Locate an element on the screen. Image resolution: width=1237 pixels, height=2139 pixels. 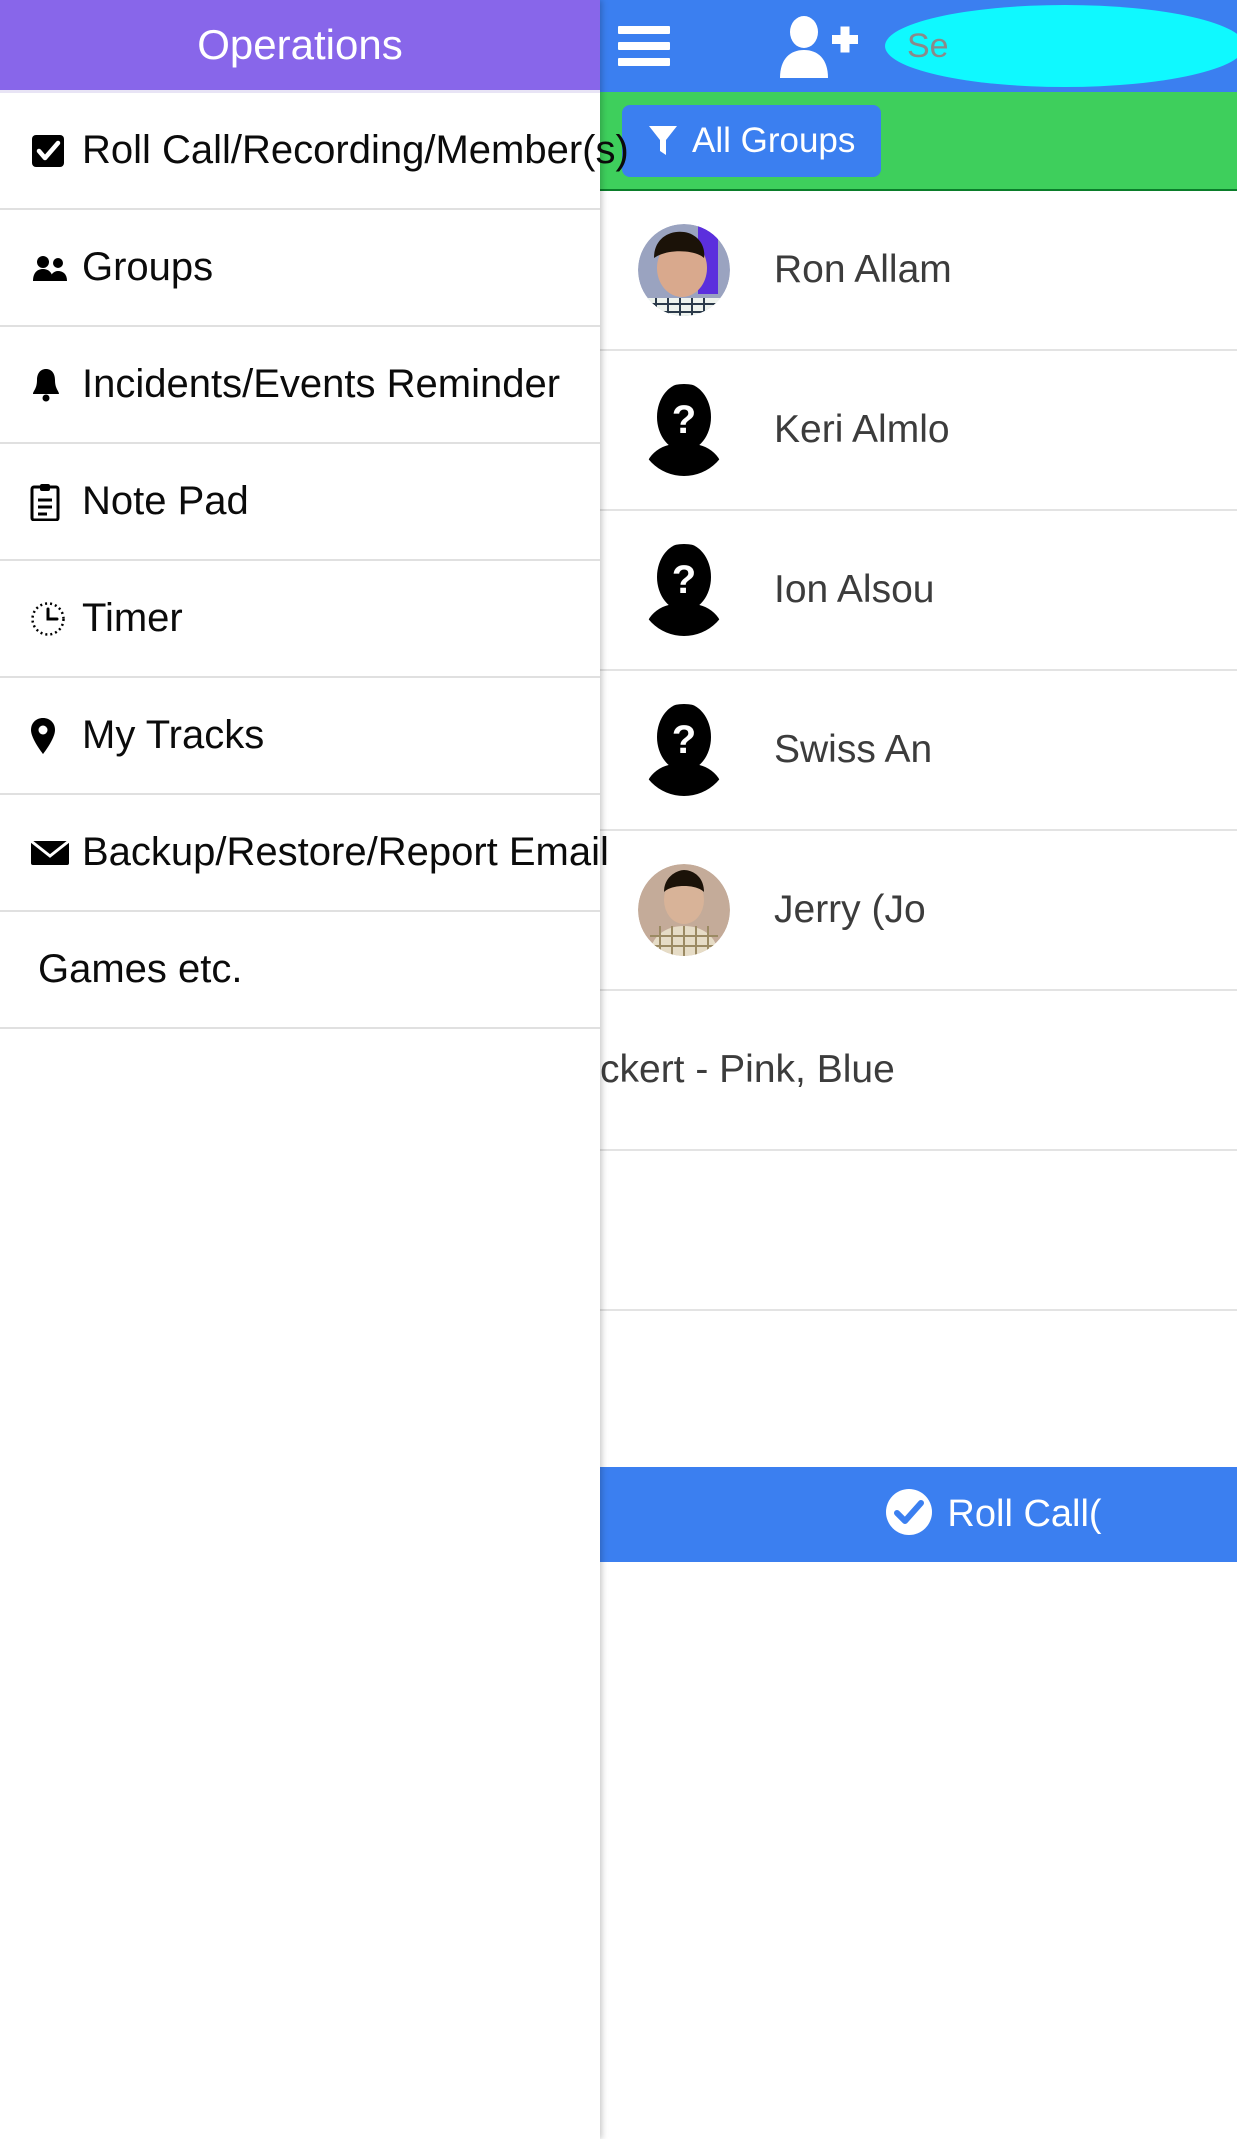
list-item: ? Keri Almlo is located at coordinates (918, 431).